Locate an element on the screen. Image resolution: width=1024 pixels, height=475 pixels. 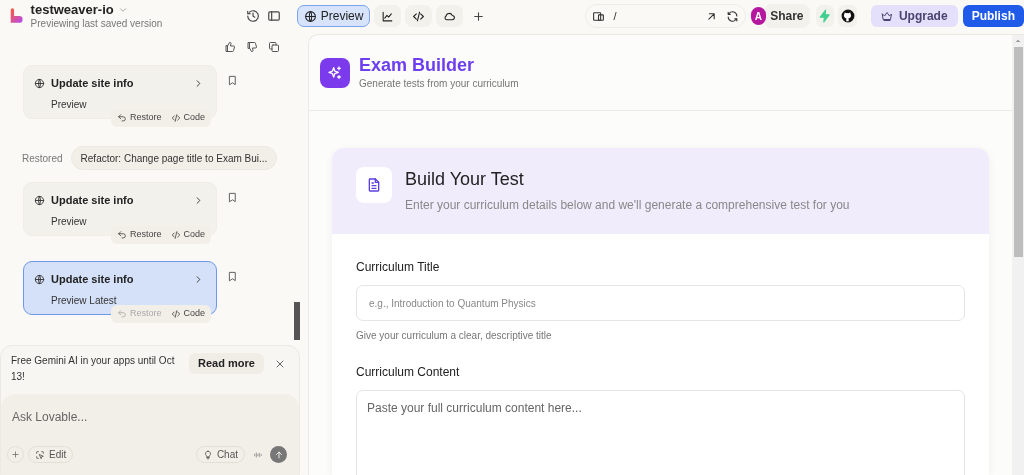
panel-icon is located at coordinates (274, 16).